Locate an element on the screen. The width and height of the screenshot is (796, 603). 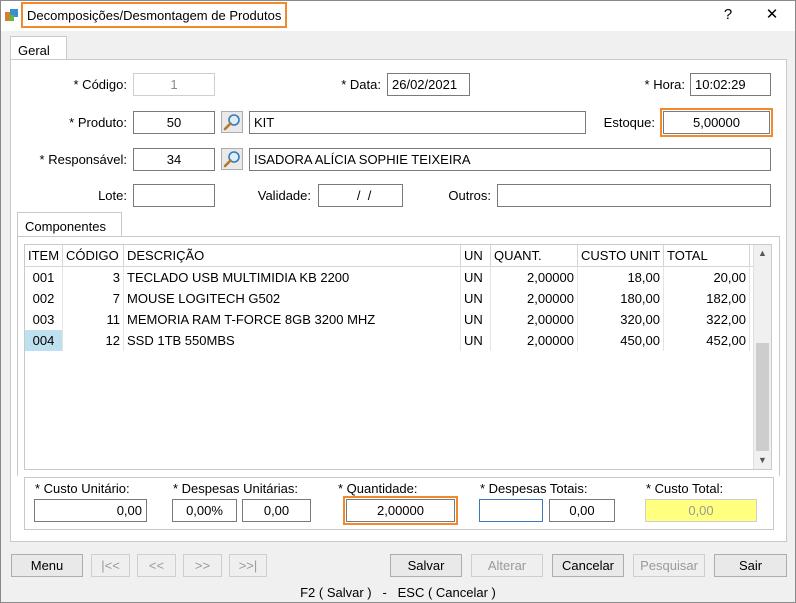
responsavel-name-field: ISADORA ALÍCIA SOPHIE TEIXEIRA is located at coordinates (510, 159).